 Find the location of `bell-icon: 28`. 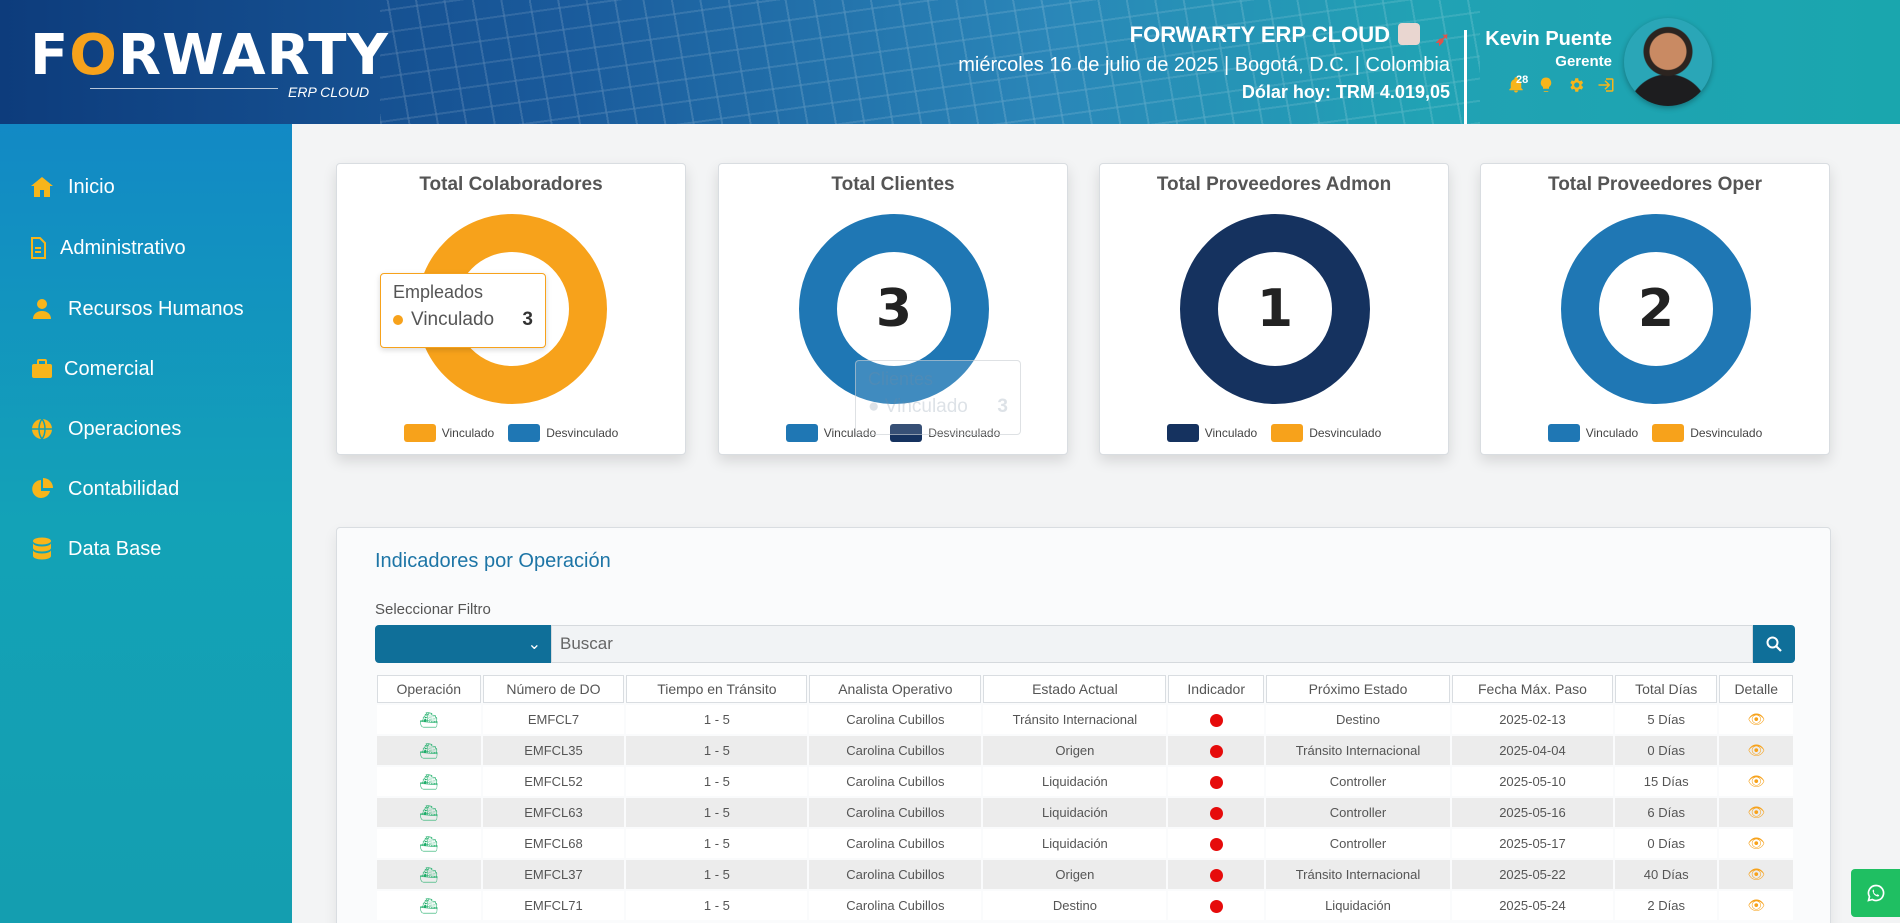

bell-icon: 28 is located at coordinates (1517, 85).